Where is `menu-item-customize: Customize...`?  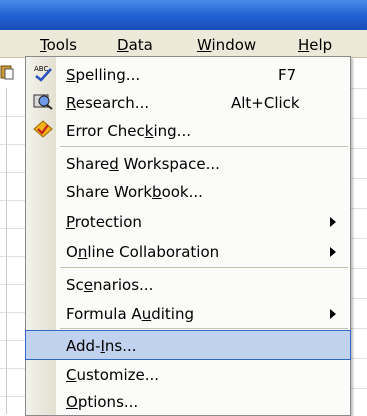
menu-item-customize: Customize... is located at coordinates (188, 374).